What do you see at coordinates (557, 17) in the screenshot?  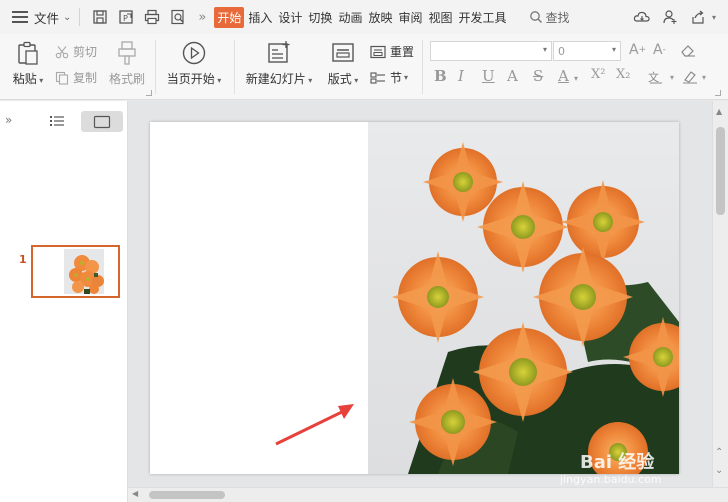 I see `search-label: 查找` at bounding box center [557, 17].